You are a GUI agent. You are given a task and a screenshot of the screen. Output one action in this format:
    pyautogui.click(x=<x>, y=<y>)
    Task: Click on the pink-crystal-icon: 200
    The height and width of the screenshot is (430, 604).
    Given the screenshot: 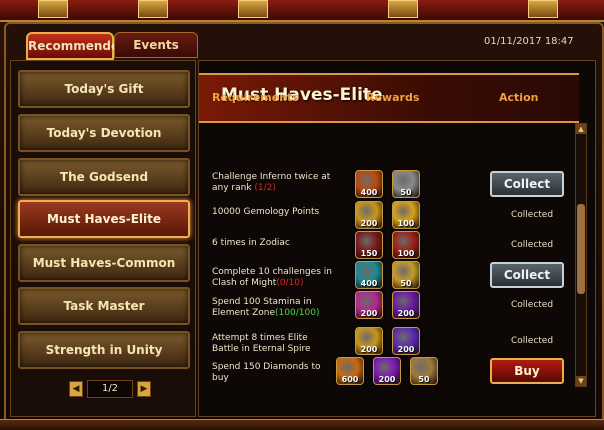 What is the action you would take?
    pyautogui.click(x=369, y=305)
    